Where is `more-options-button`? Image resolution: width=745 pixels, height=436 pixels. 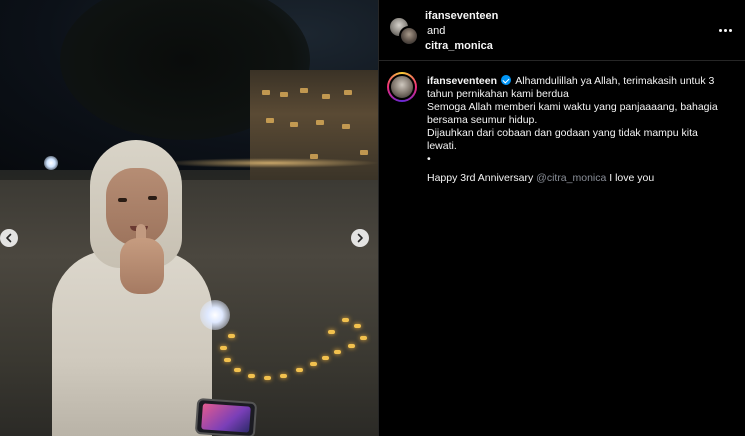
more-options-button is located at coordinates (725, 30).